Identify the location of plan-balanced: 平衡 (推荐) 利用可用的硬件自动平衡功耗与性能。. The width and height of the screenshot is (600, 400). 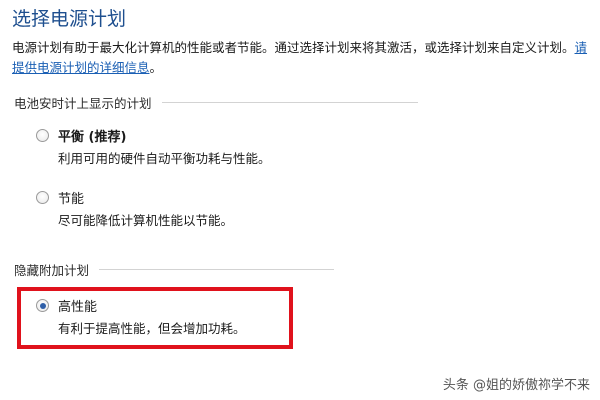
(186, 146).